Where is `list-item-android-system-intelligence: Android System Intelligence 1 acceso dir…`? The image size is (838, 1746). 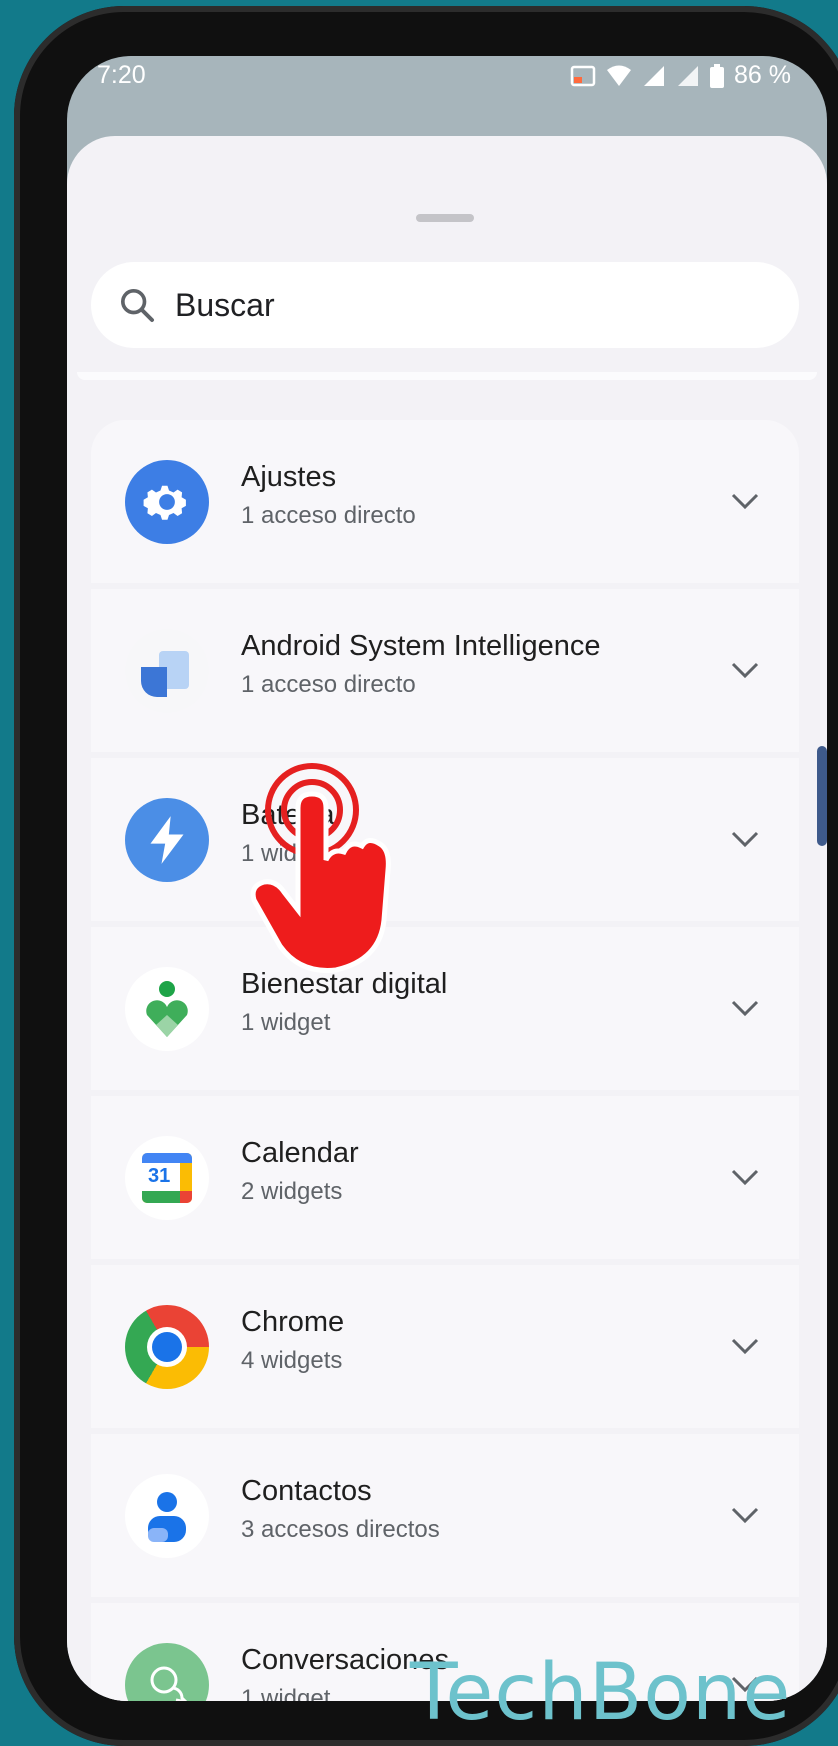
list-item-android-system-intelligence: Android System Intelligence 1 acceso dir… is located at coordinates (445, 670).